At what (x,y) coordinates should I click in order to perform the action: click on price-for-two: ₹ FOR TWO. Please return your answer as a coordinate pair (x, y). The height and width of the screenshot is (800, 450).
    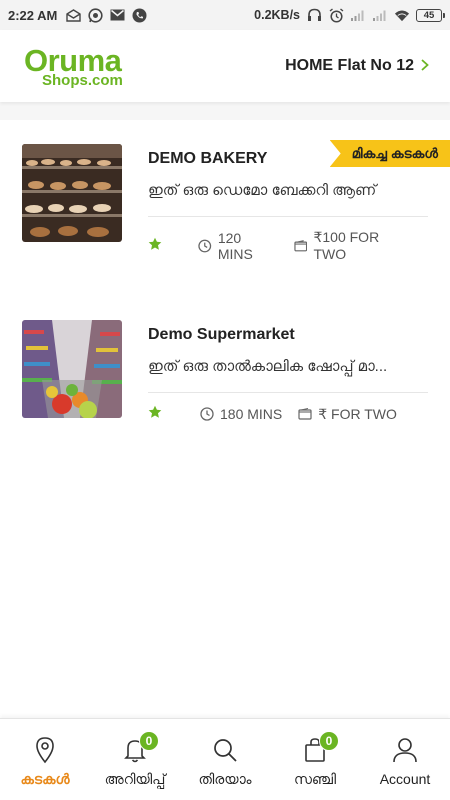
    Looking at the image, I should click on (347, 414).